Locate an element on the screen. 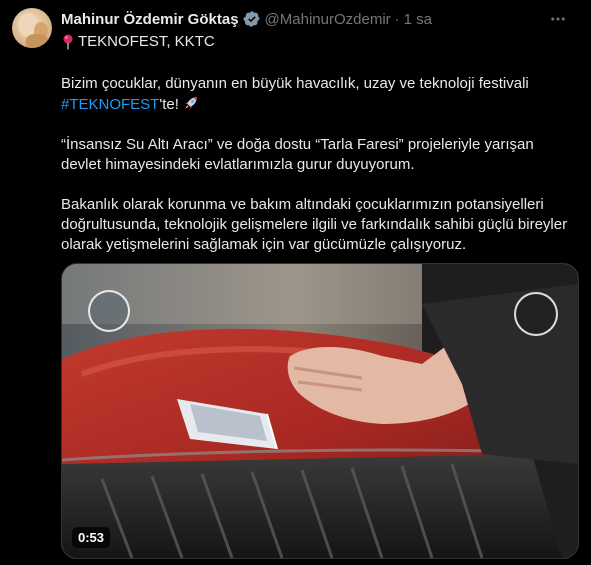 This screenshot has width=591, height=565. hashtag-link: #TEKNOFEST is located at coordinates (110, 104).